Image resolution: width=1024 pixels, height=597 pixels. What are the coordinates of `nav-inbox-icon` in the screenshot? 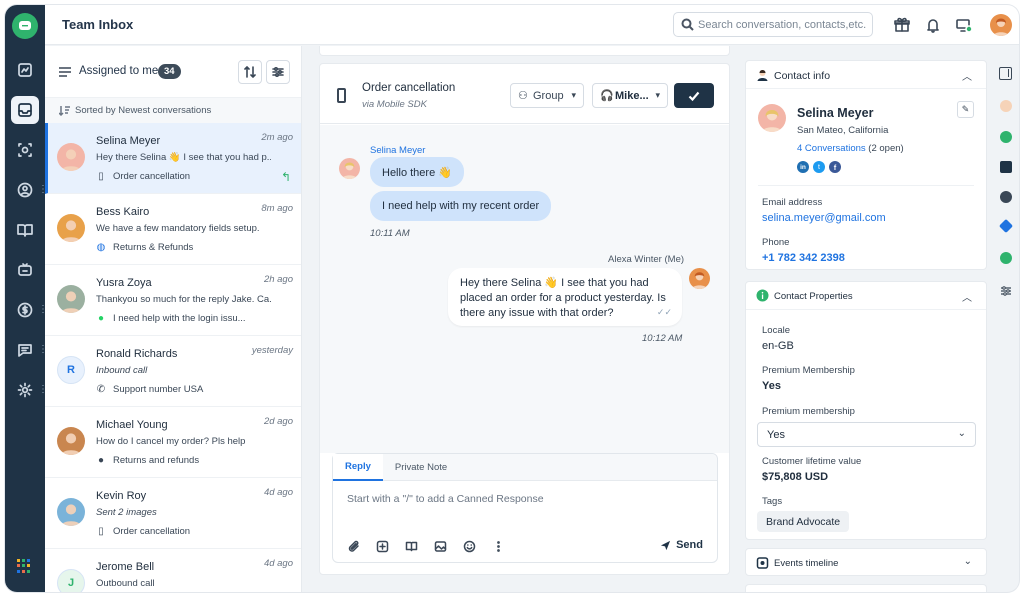 It's located at (25, 110).